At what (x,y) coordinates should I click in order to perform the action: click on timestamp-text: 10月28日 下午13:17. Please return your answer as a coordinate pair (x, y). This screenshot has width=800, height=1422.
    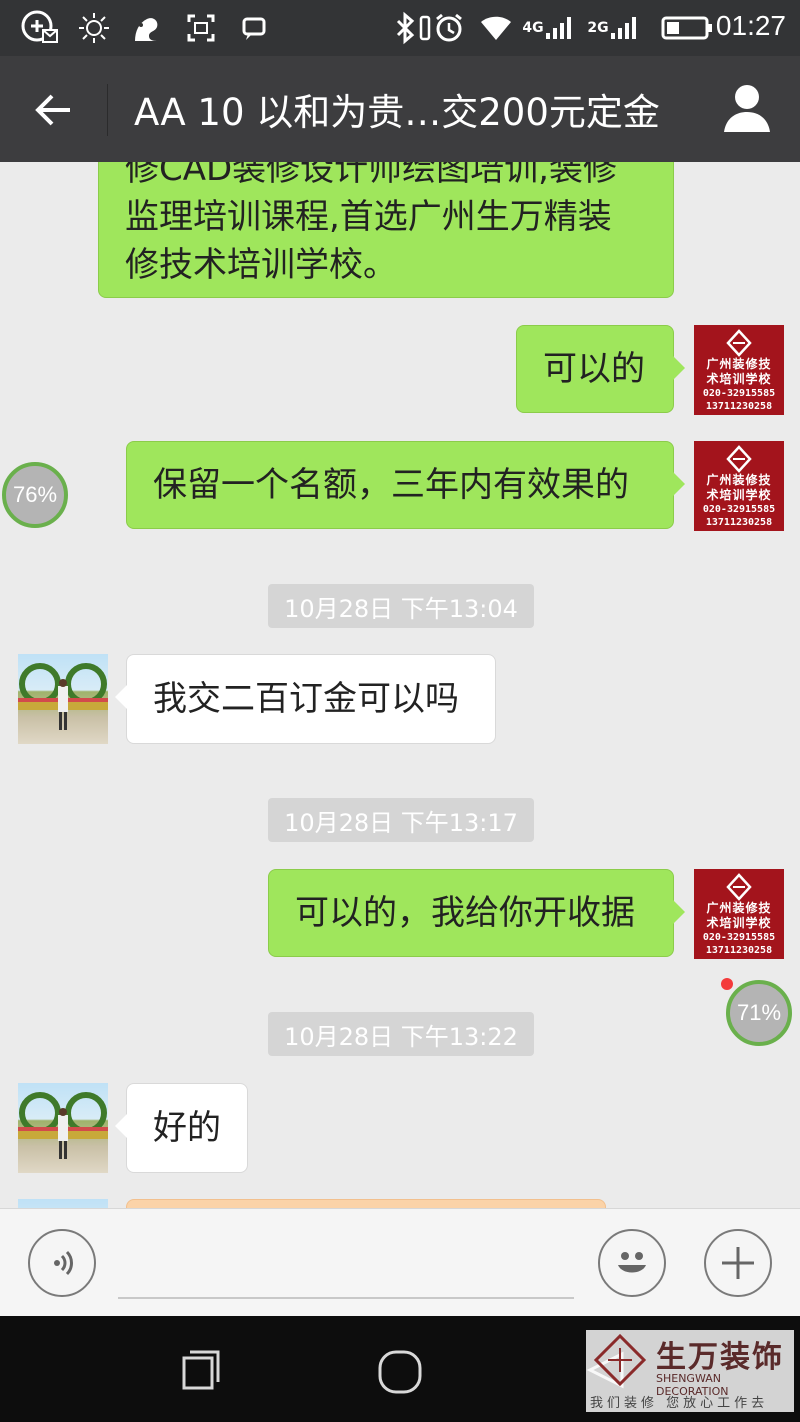
    Looking at the image, I should click on (401, 822).